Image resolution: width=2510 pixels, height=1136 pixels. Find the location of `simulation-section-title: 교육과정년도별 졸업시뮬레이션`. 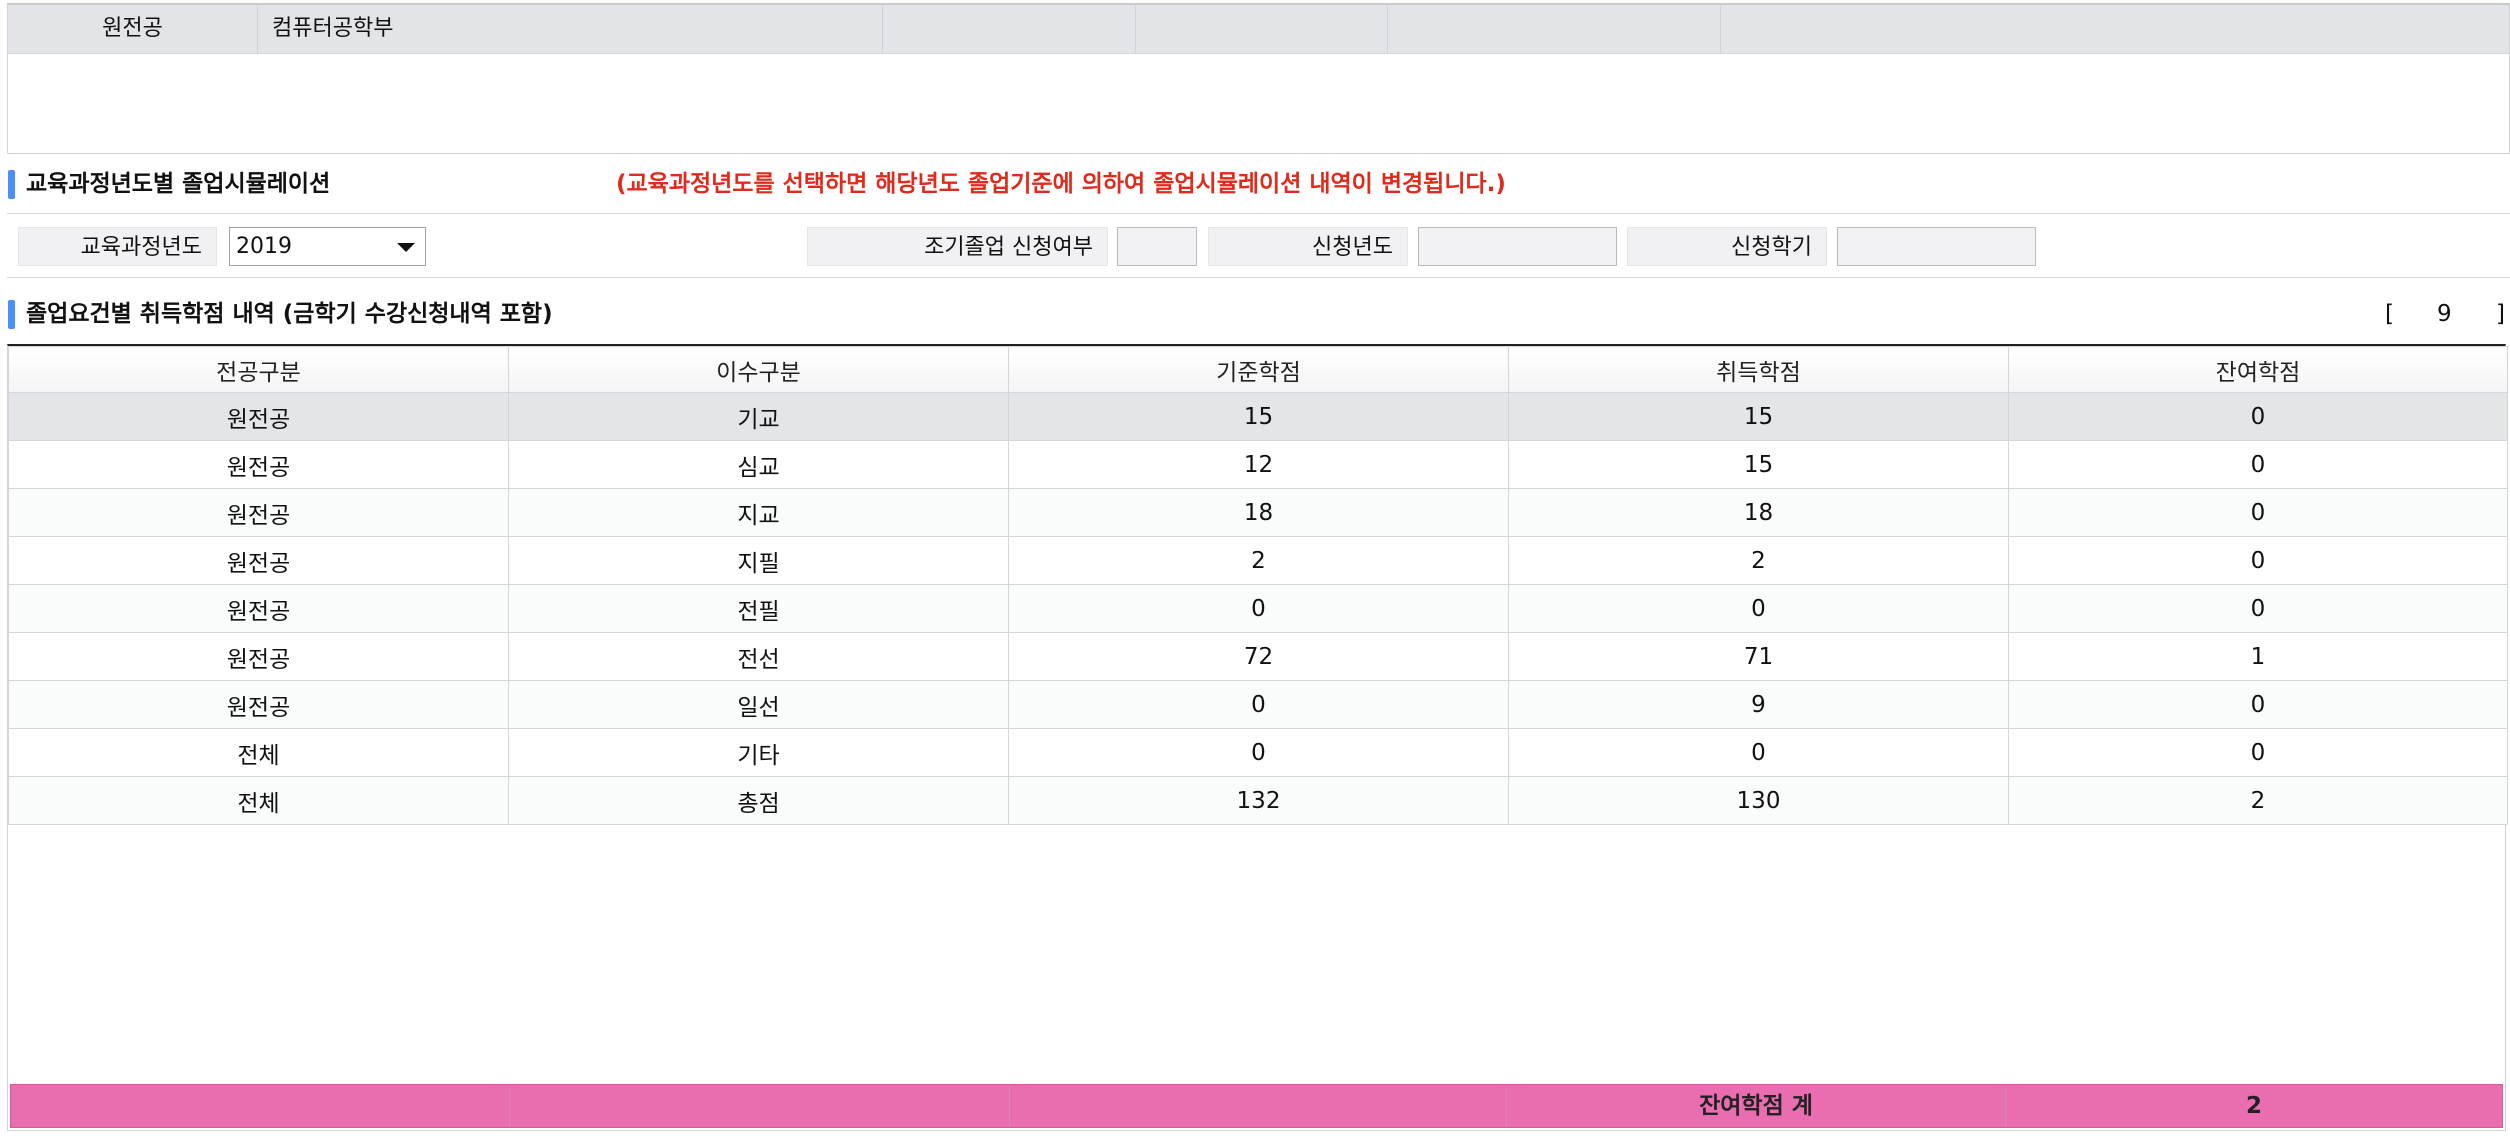

simulation-section-title: 교육과정년도별 졸업시뮬레이션 is located at coordinates (178, 184).